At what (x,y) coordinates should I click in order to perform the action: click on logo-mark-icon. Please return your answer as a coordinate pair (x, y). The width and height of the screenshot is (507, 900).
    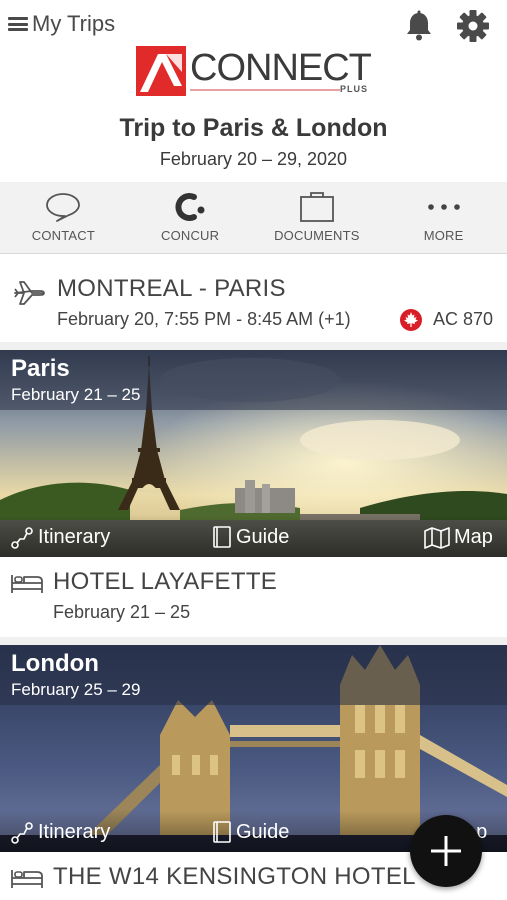
    Looking at the image, I should click on (161, 71).